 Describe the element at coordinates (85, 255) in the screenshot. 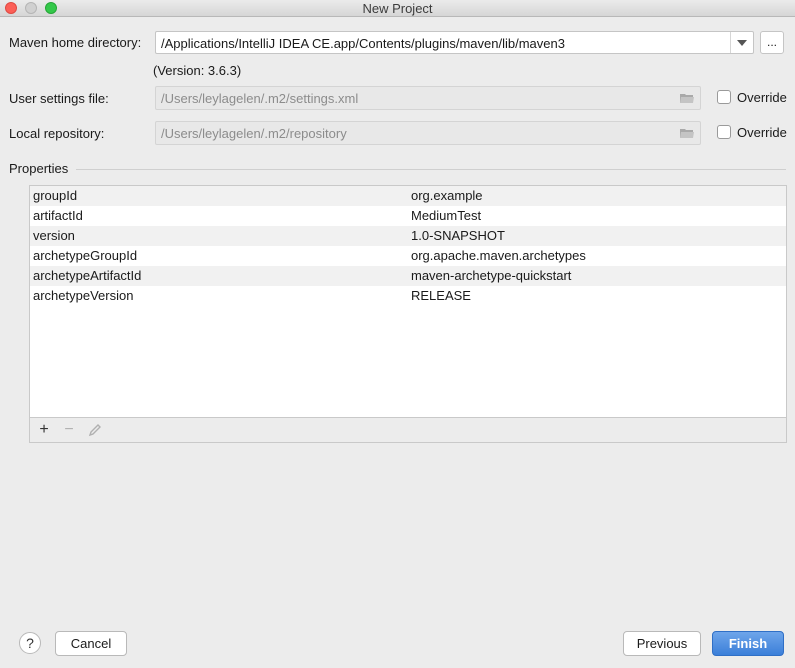

I see `property-key: archetypeGroupId` at that location.